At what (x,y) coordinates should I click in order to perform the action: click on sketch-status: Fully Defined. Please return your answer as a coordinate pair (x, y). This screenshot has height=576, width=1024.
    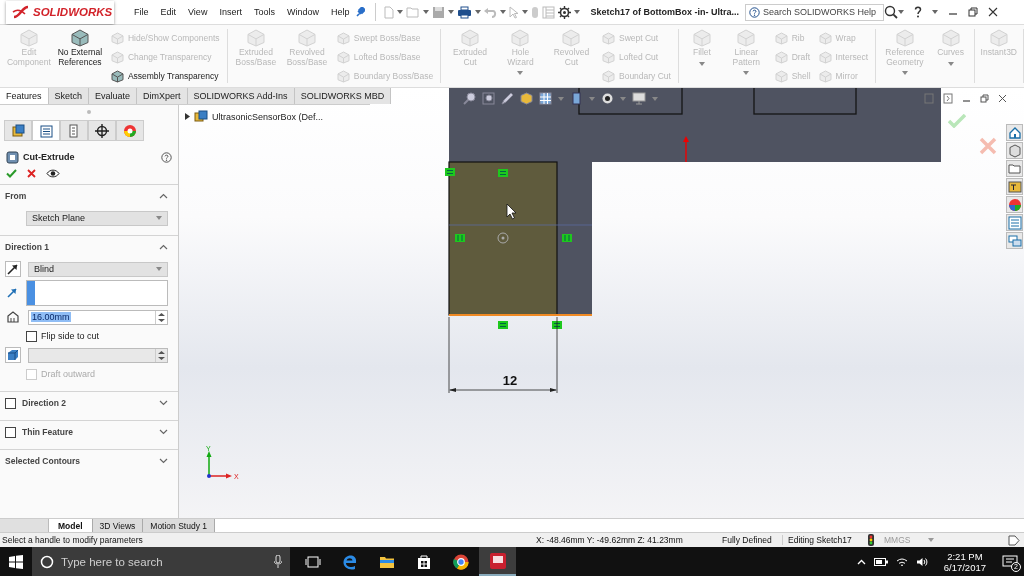
    Looking at the image, I should click on (747, 540).